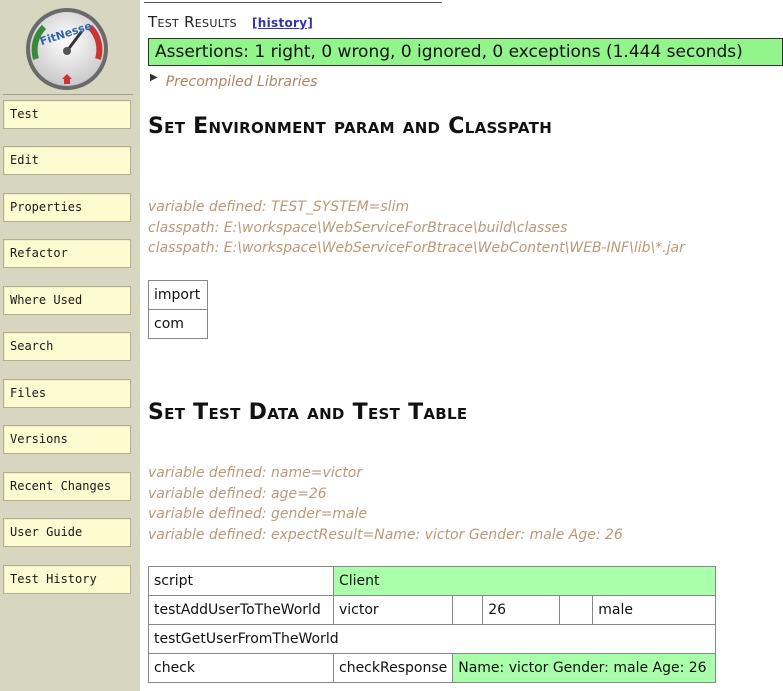  I want to click on variable-line: variable defined: TEST_SYSTEM=slim, so click(279, 207).